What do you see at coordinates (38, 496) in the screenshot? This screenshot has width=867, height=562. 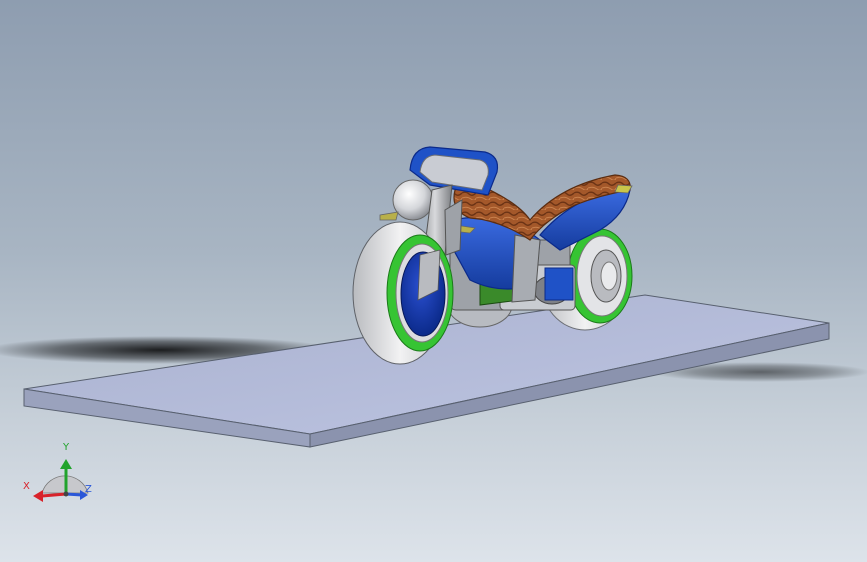 I see `triad-x-arrow` at bounding box center [38, 496].